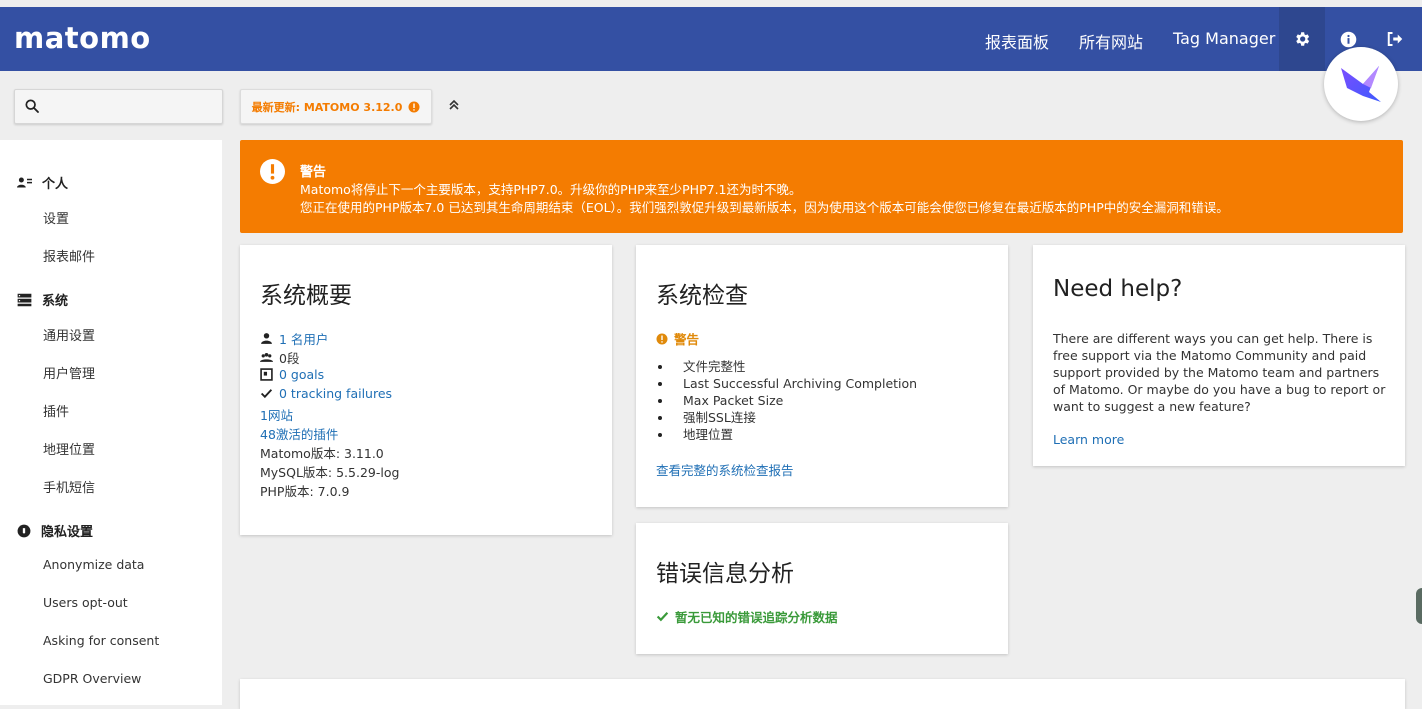 The height and width of the screenshot is (709, 1422). I want to click on card-title: 系统检查, so click(702, 296).